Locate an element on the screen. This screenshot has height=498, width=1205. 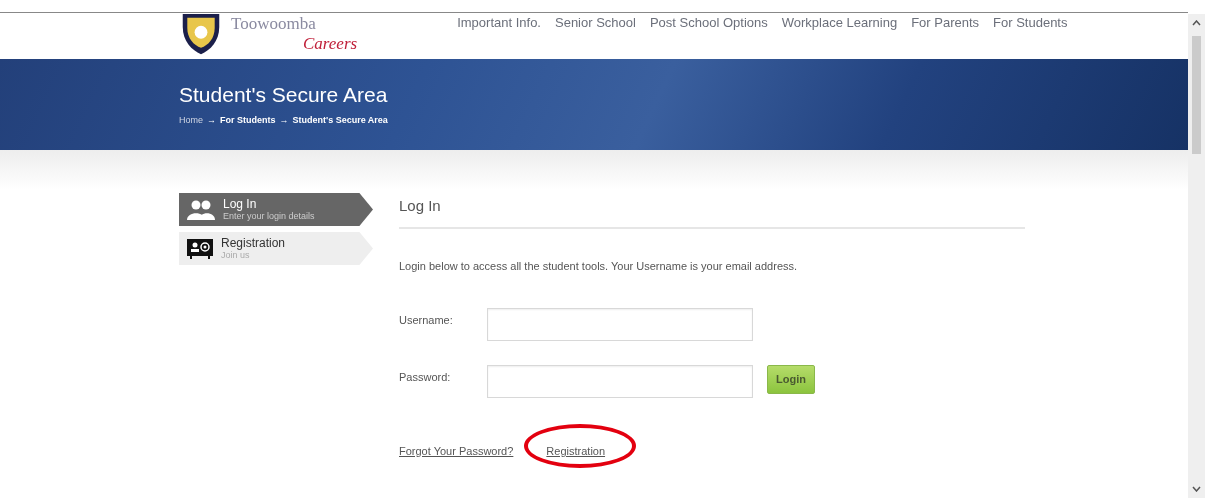
nav-link-item: Workplace Learning is located at coordinates (839, 34).